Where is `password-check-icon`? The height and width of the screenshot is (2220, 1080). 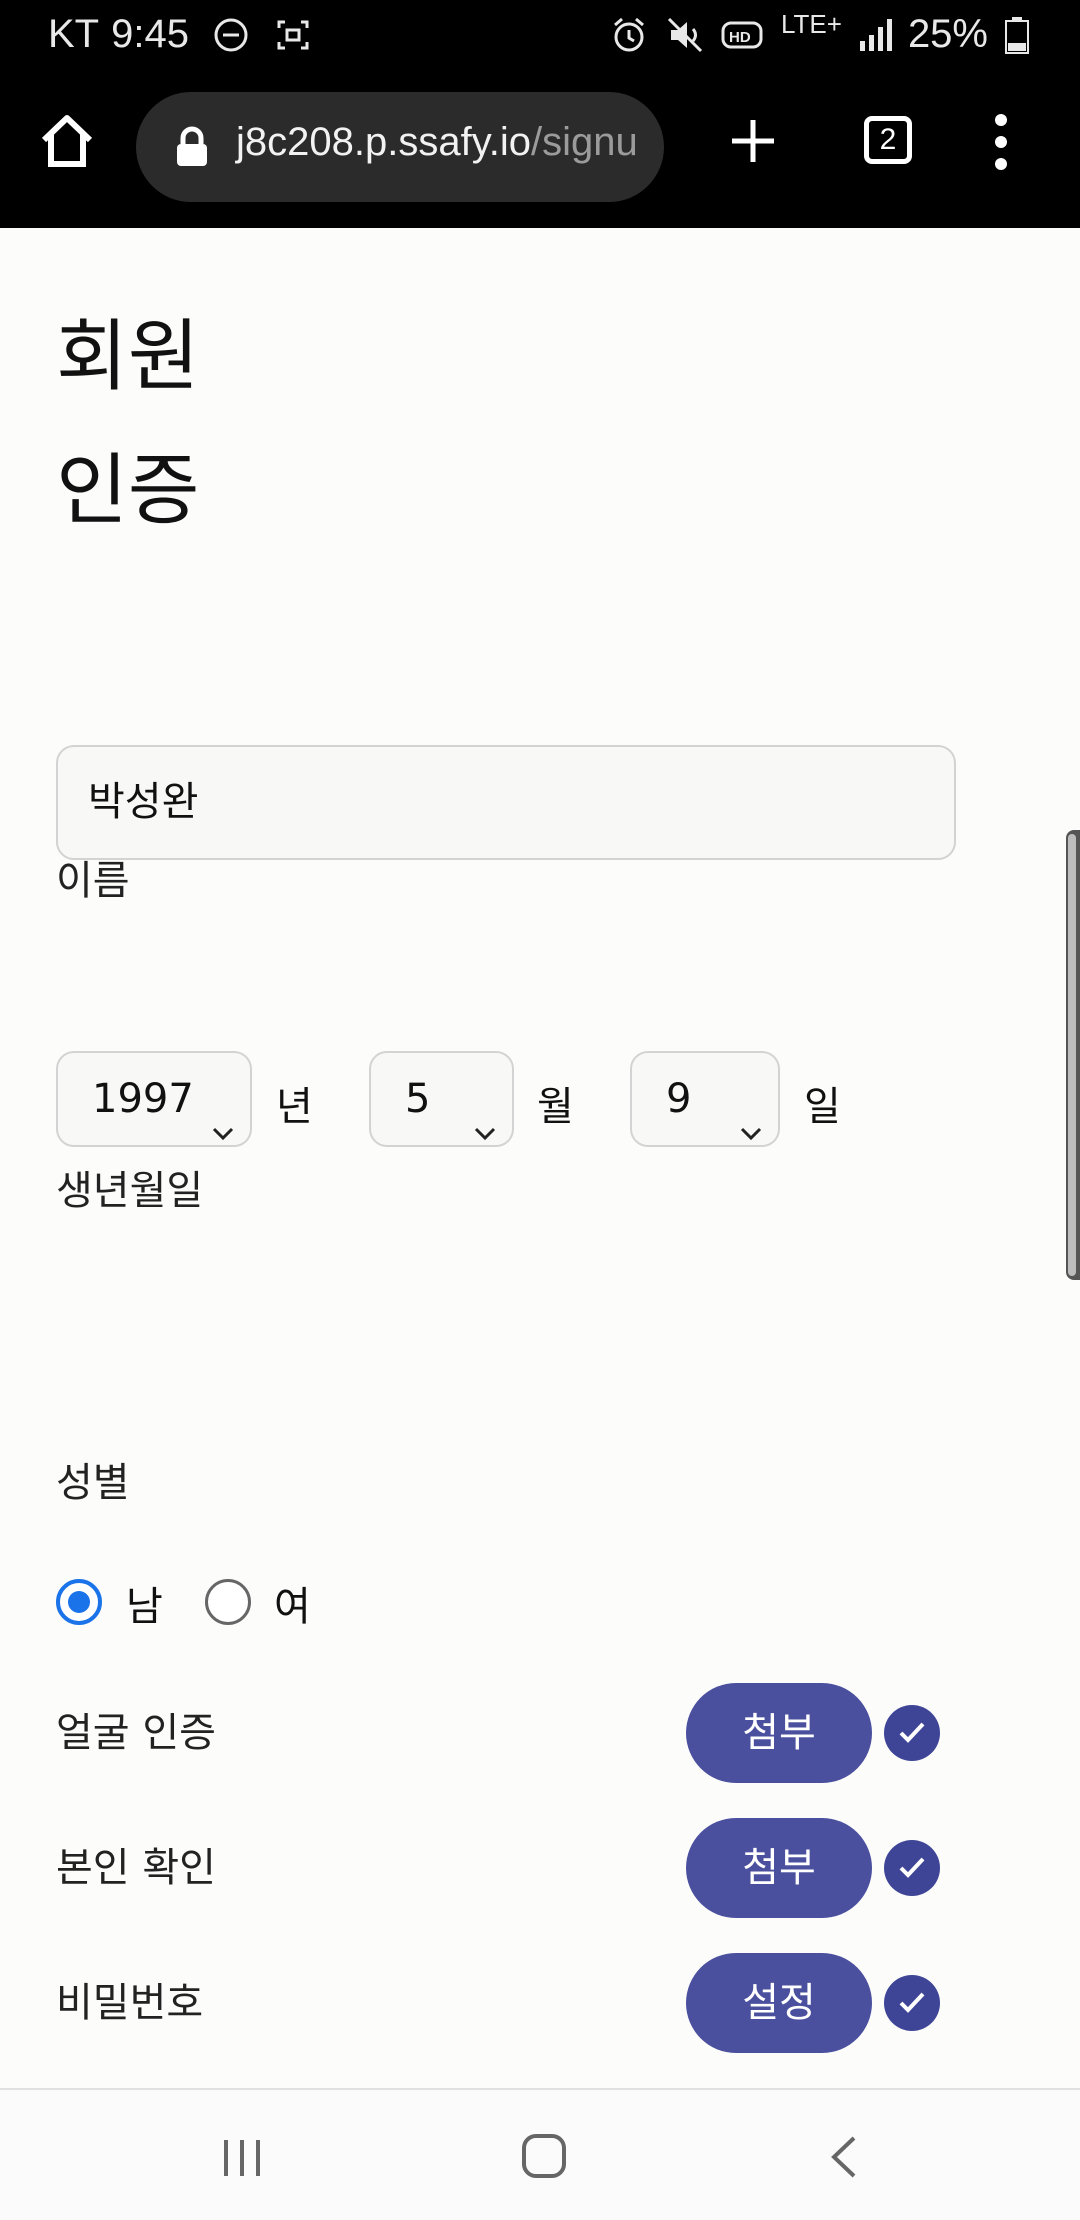
password-check-icon is located at coordinates (912, 2003).